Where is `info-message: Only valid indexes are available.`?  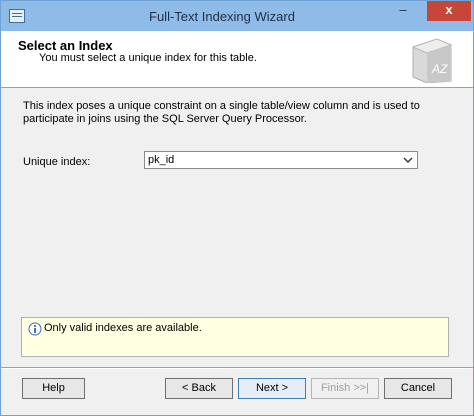 info-message: Only valid indexes are available. is located at coordinates (123, 328).